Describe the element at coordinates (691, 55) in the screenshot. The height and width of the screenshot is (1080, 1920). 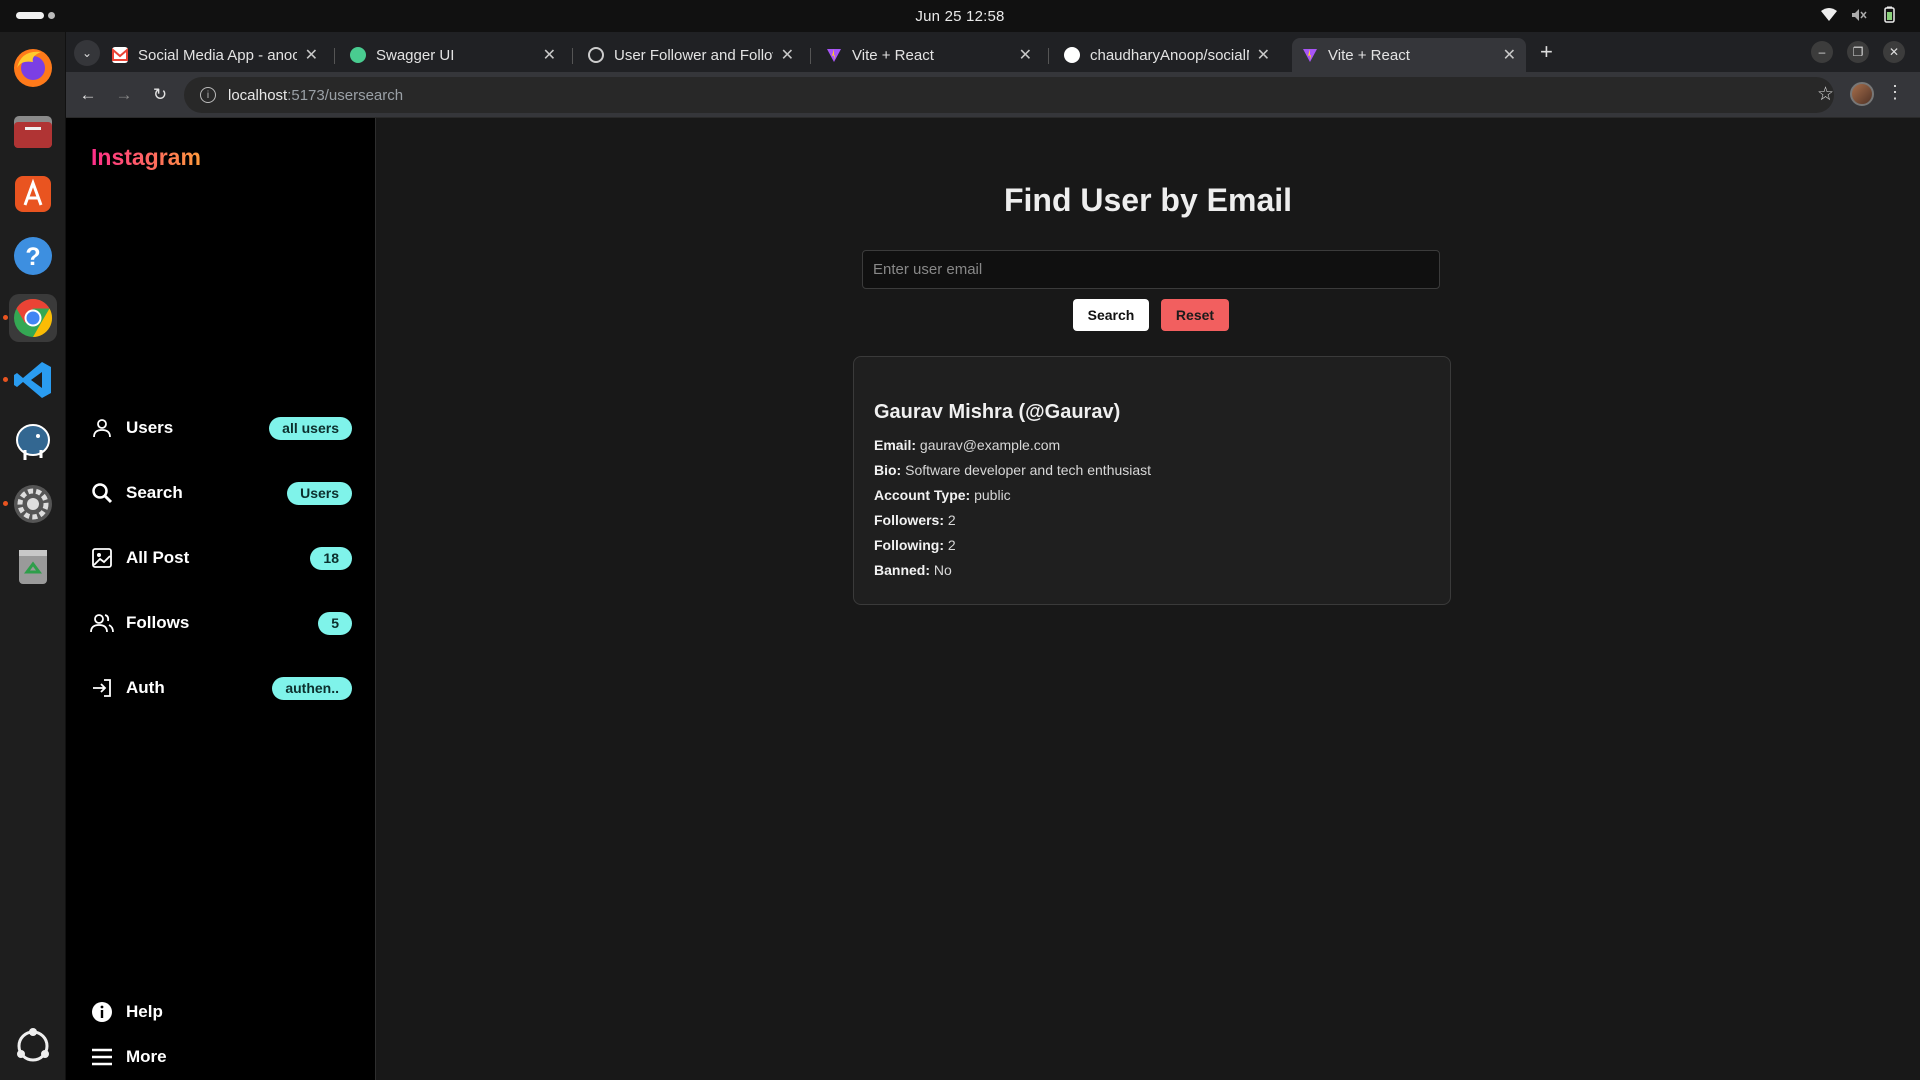
I see `tab-postman: User Follower and Follow ✕` at that location.